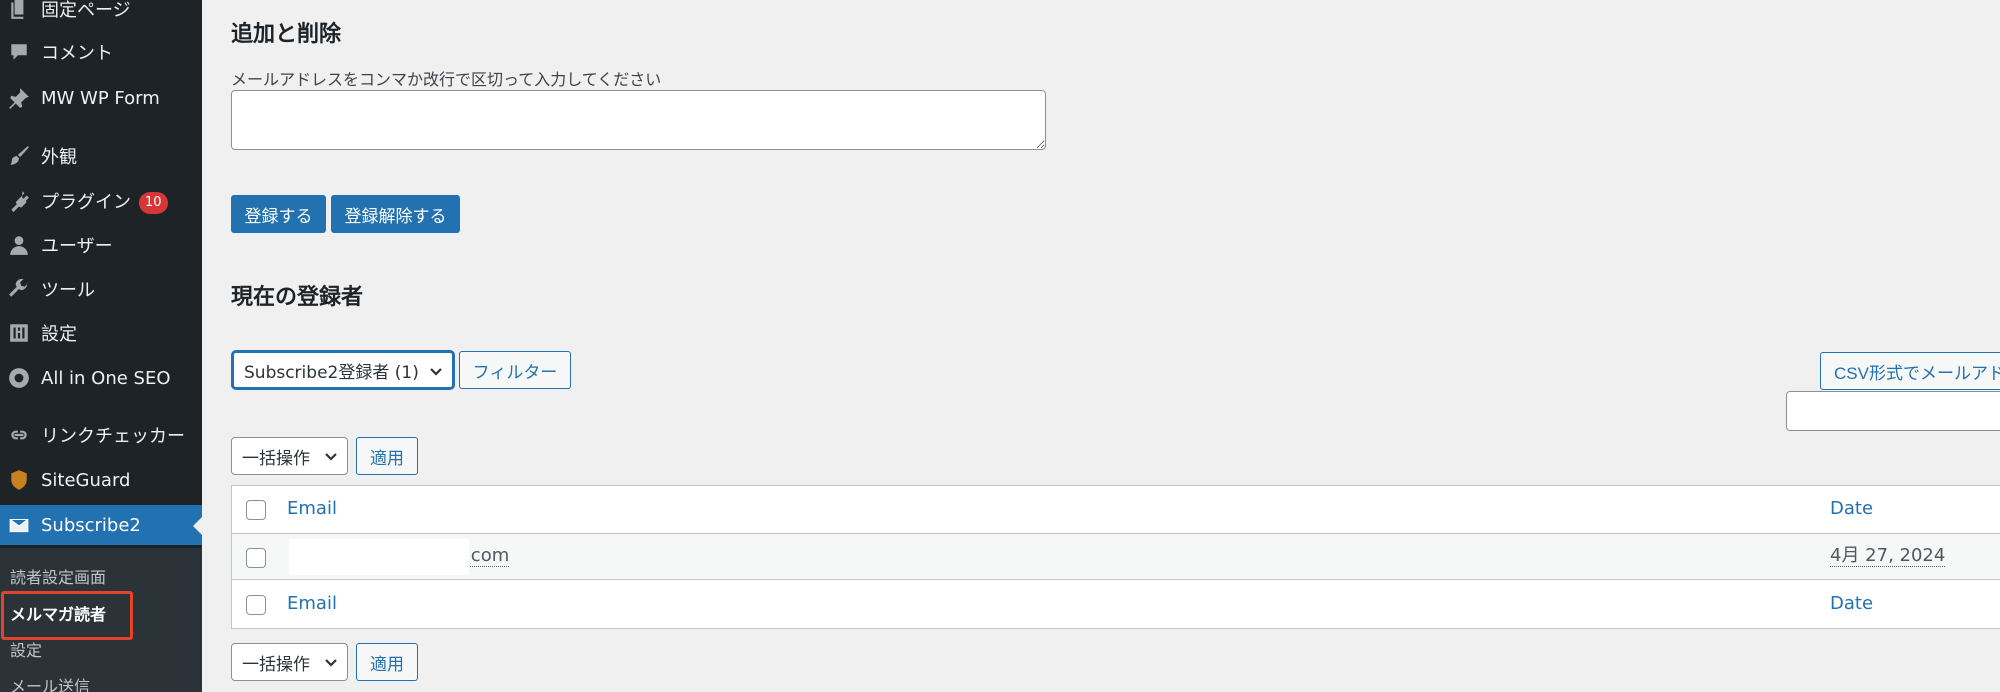  I want to click on current-subscribers-heading: 現在の登録者, so click(297, 297).